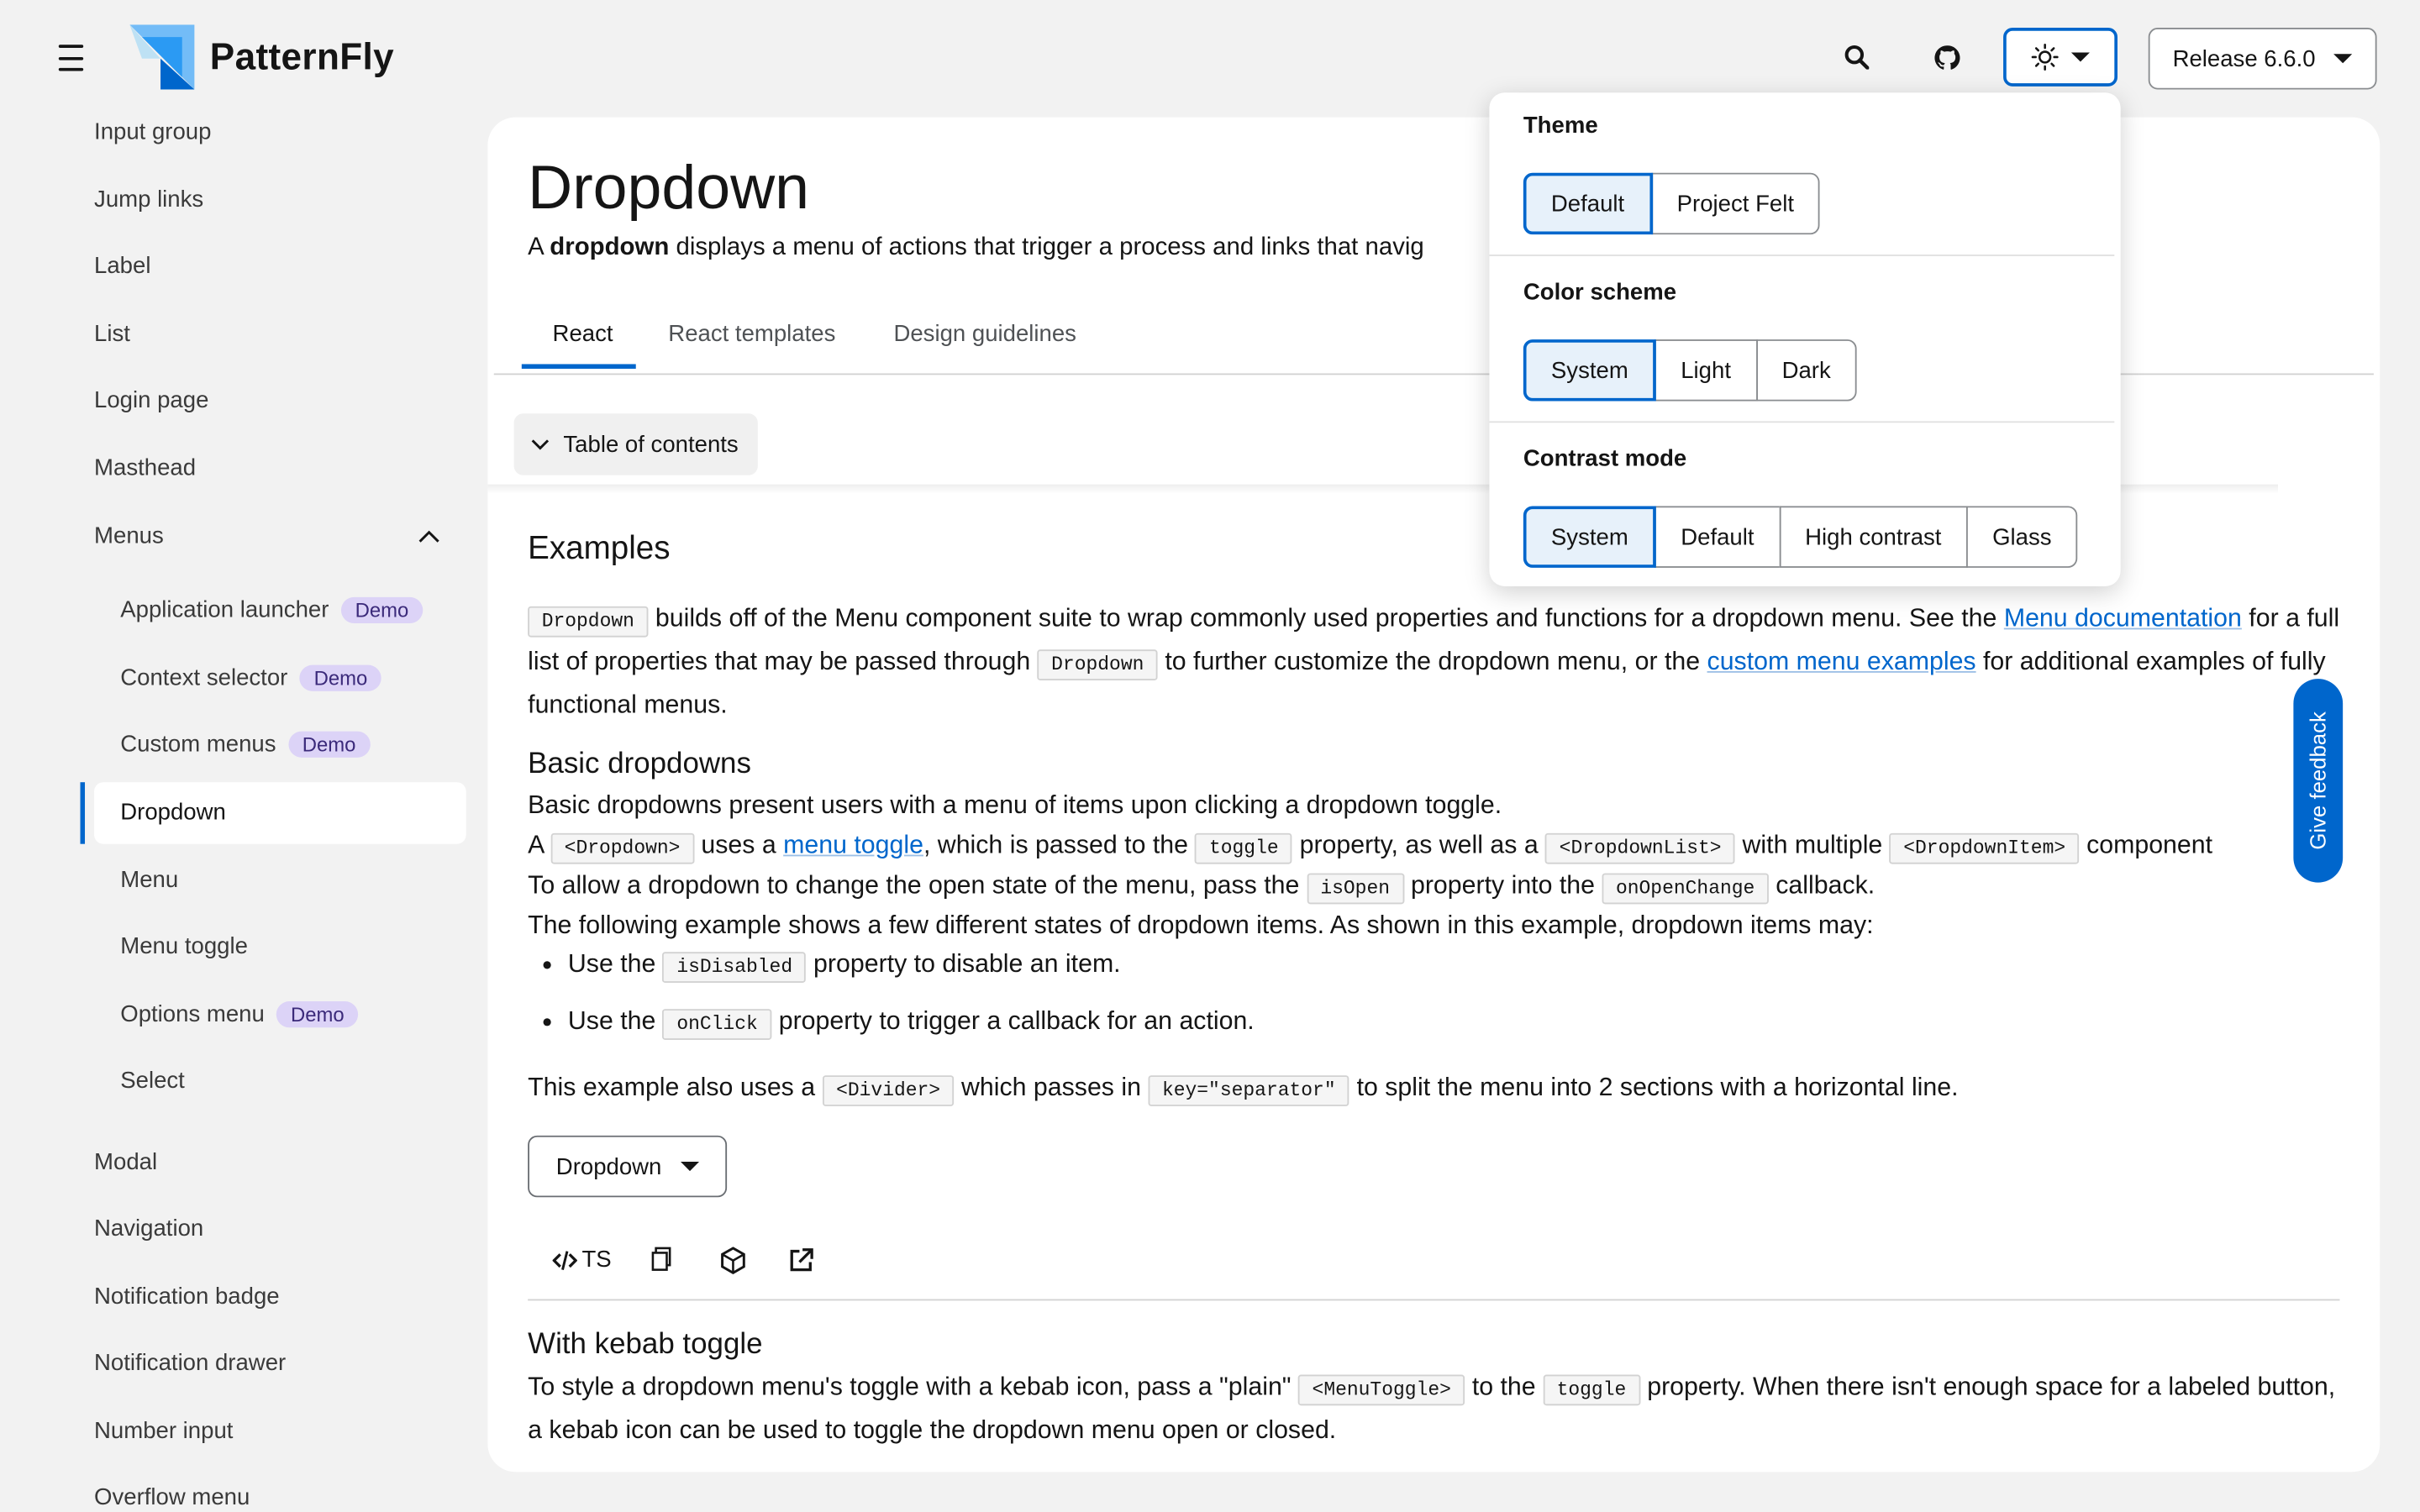 This screenshot has width=2420, height=1512. Describe the element at coordinates (2022, 537) in the screenshot. I see `contrast-option-glass: Glass` at that location.